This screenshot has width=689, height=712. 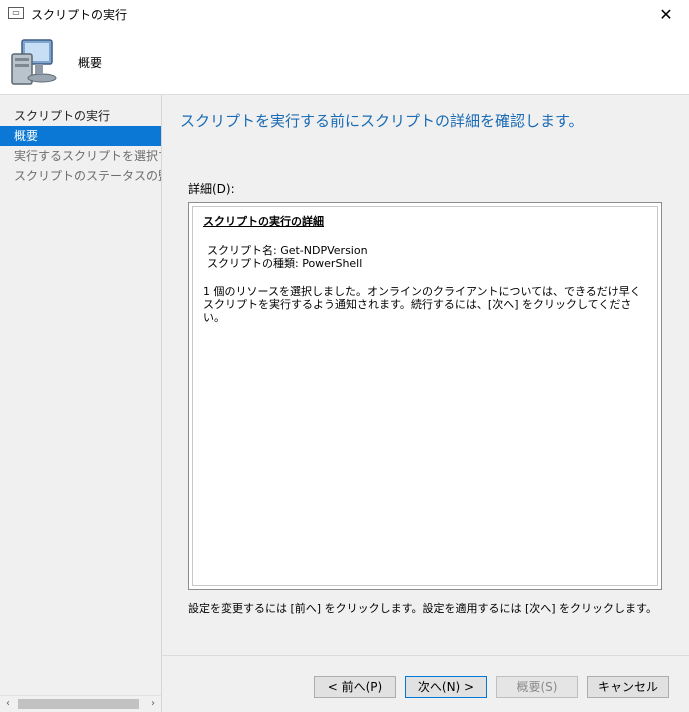 I want to click on scroll-right-icon: ›, so click(x=153, y=704).